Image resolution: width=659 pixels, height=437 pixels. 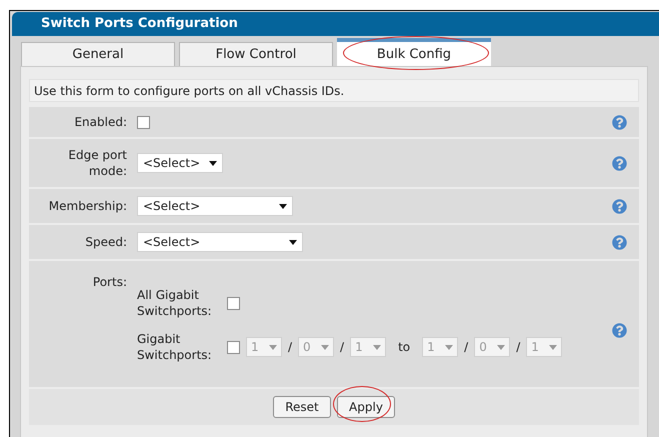 I want to click on field-label: Gigabit Switchports:, so click(x=175, y=347).